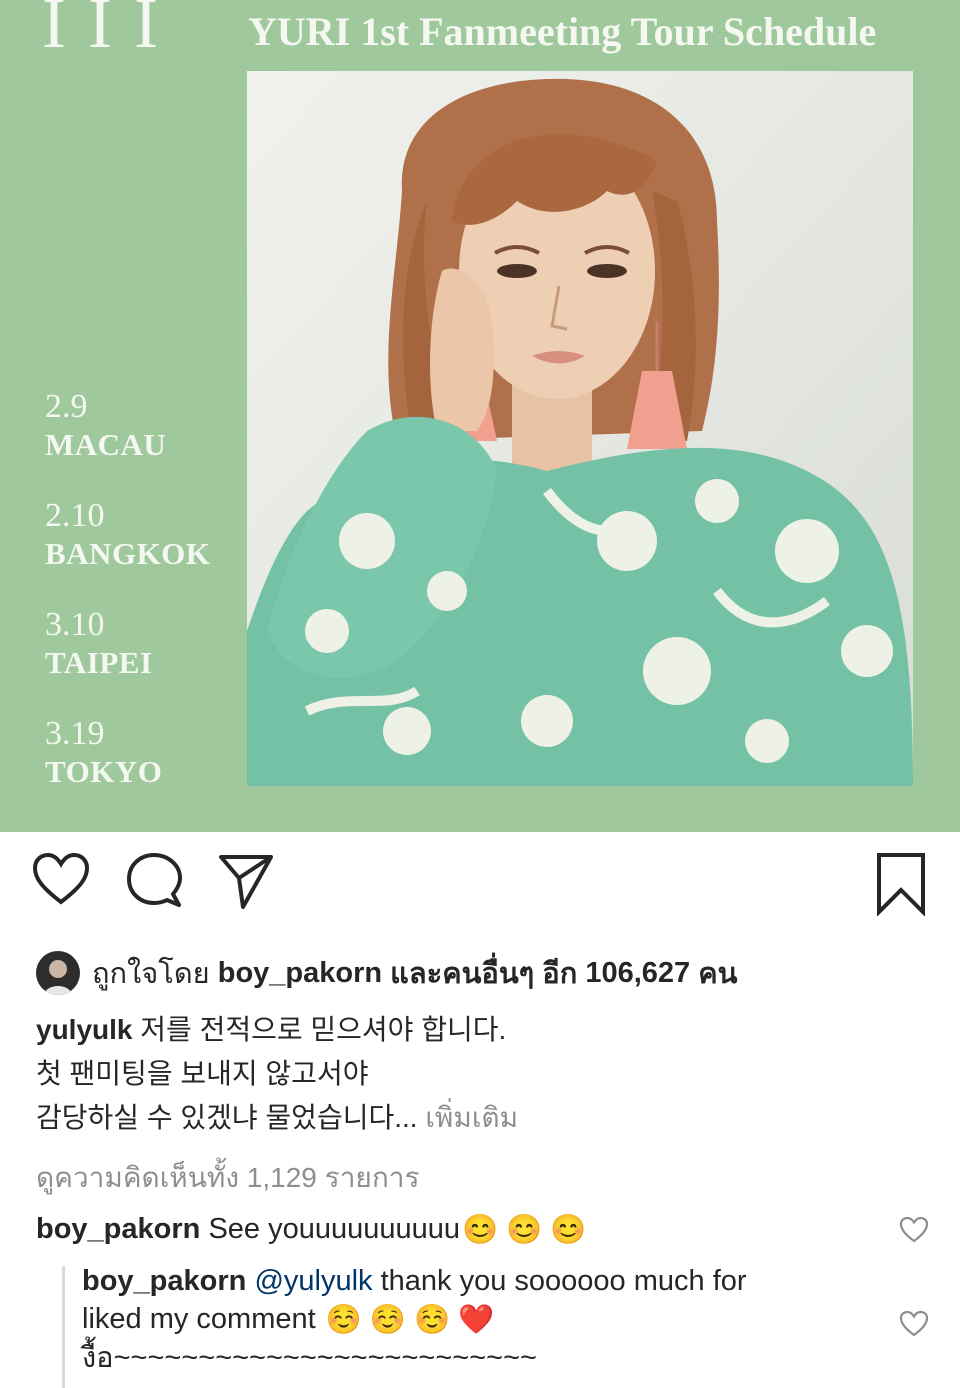 The height and width of the screenshot is (1388, 960). I want to click on reply-mention: @yulyulk, so click(313, 1281).